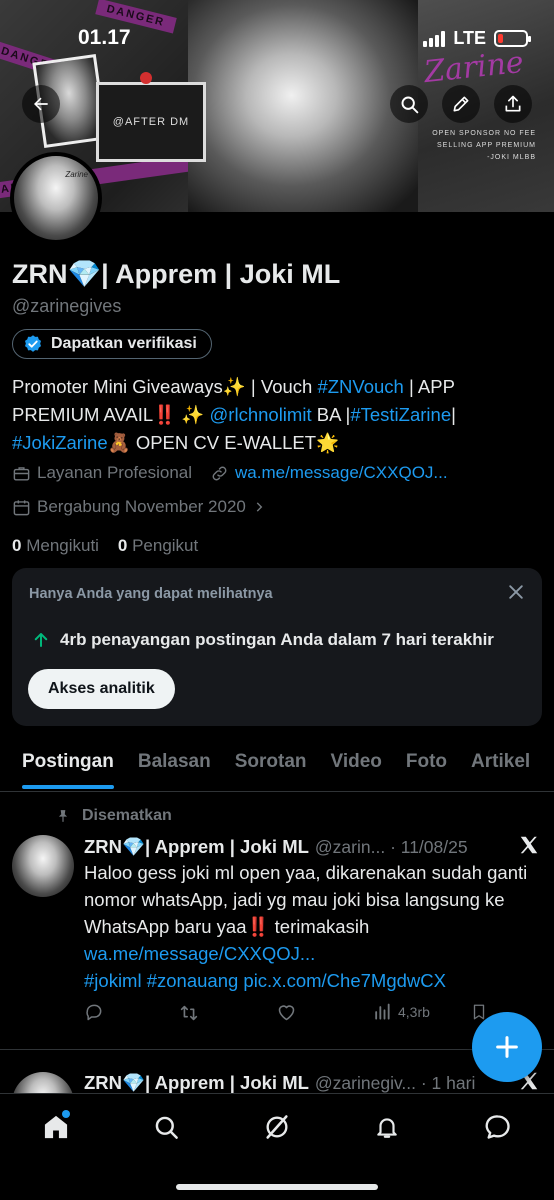  Describe the element at coordinates (219, 473) in the screenshot. I see `link-icon` at that location.